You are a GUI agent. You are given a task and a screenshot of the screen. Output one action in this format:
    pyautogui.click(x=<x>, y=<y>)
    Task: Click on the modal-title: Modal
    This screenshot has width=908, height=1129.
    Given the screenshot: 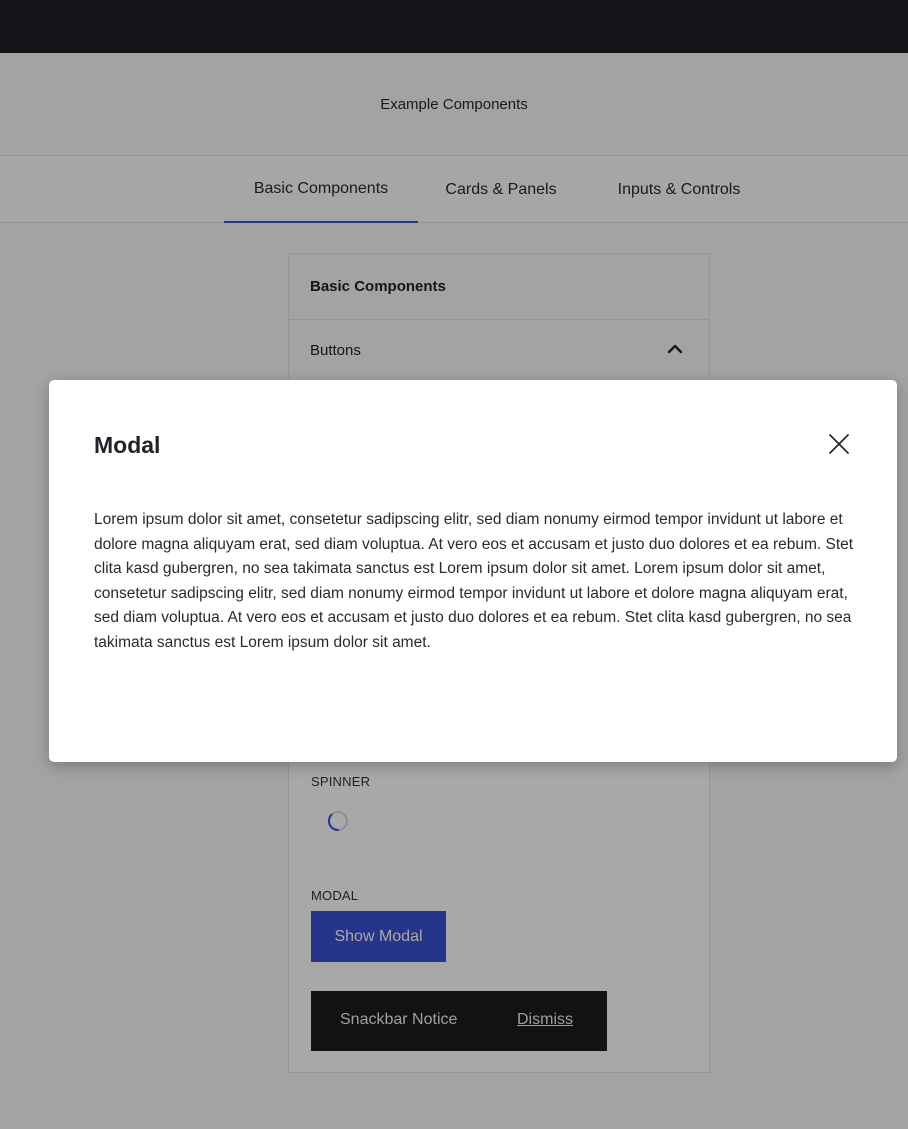 What is the action you would take?
    pyautogui.click(x=127, y=445)
    